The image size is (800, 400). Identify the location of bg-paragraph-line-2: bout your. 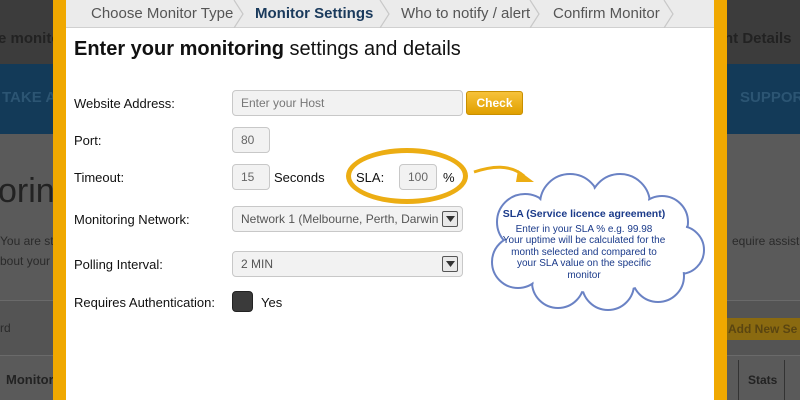
(25, 261).